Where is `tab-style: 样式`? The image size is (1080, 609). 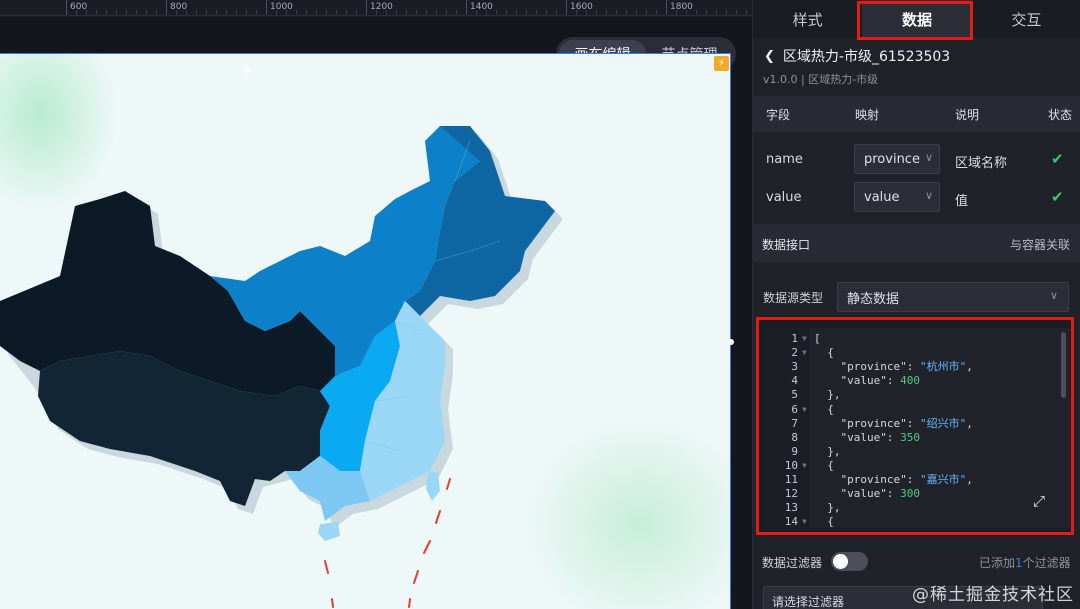
tab-style: 样式 is located at coordinates (807, 19).